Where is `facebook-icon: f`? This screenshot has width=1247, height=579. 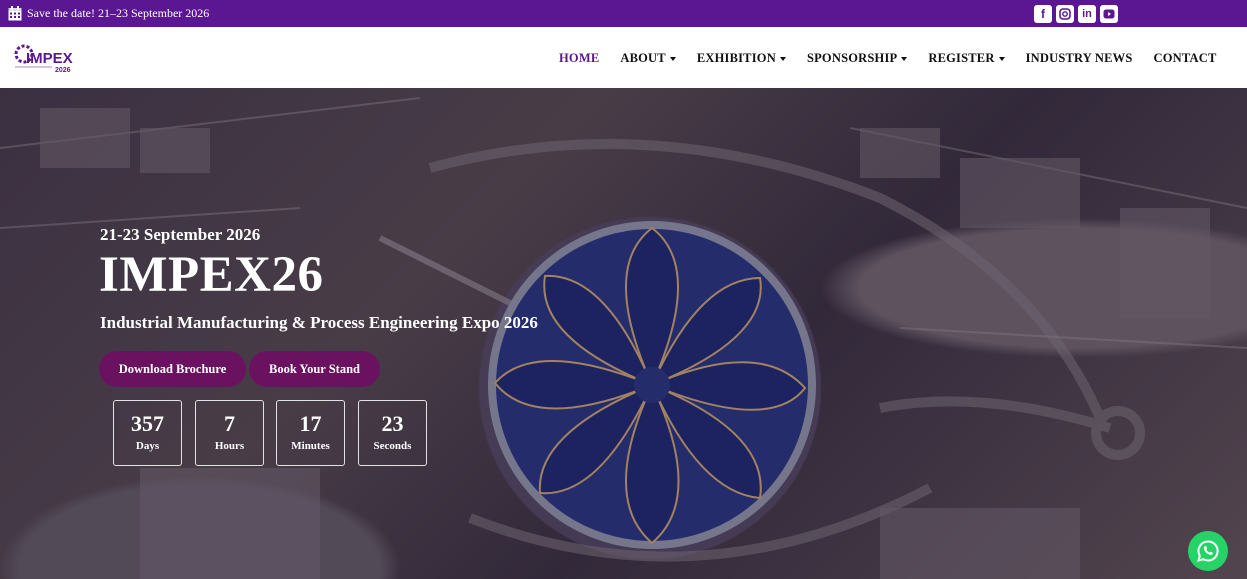 facebook-icon: f is located at coordinates (1043, 14).